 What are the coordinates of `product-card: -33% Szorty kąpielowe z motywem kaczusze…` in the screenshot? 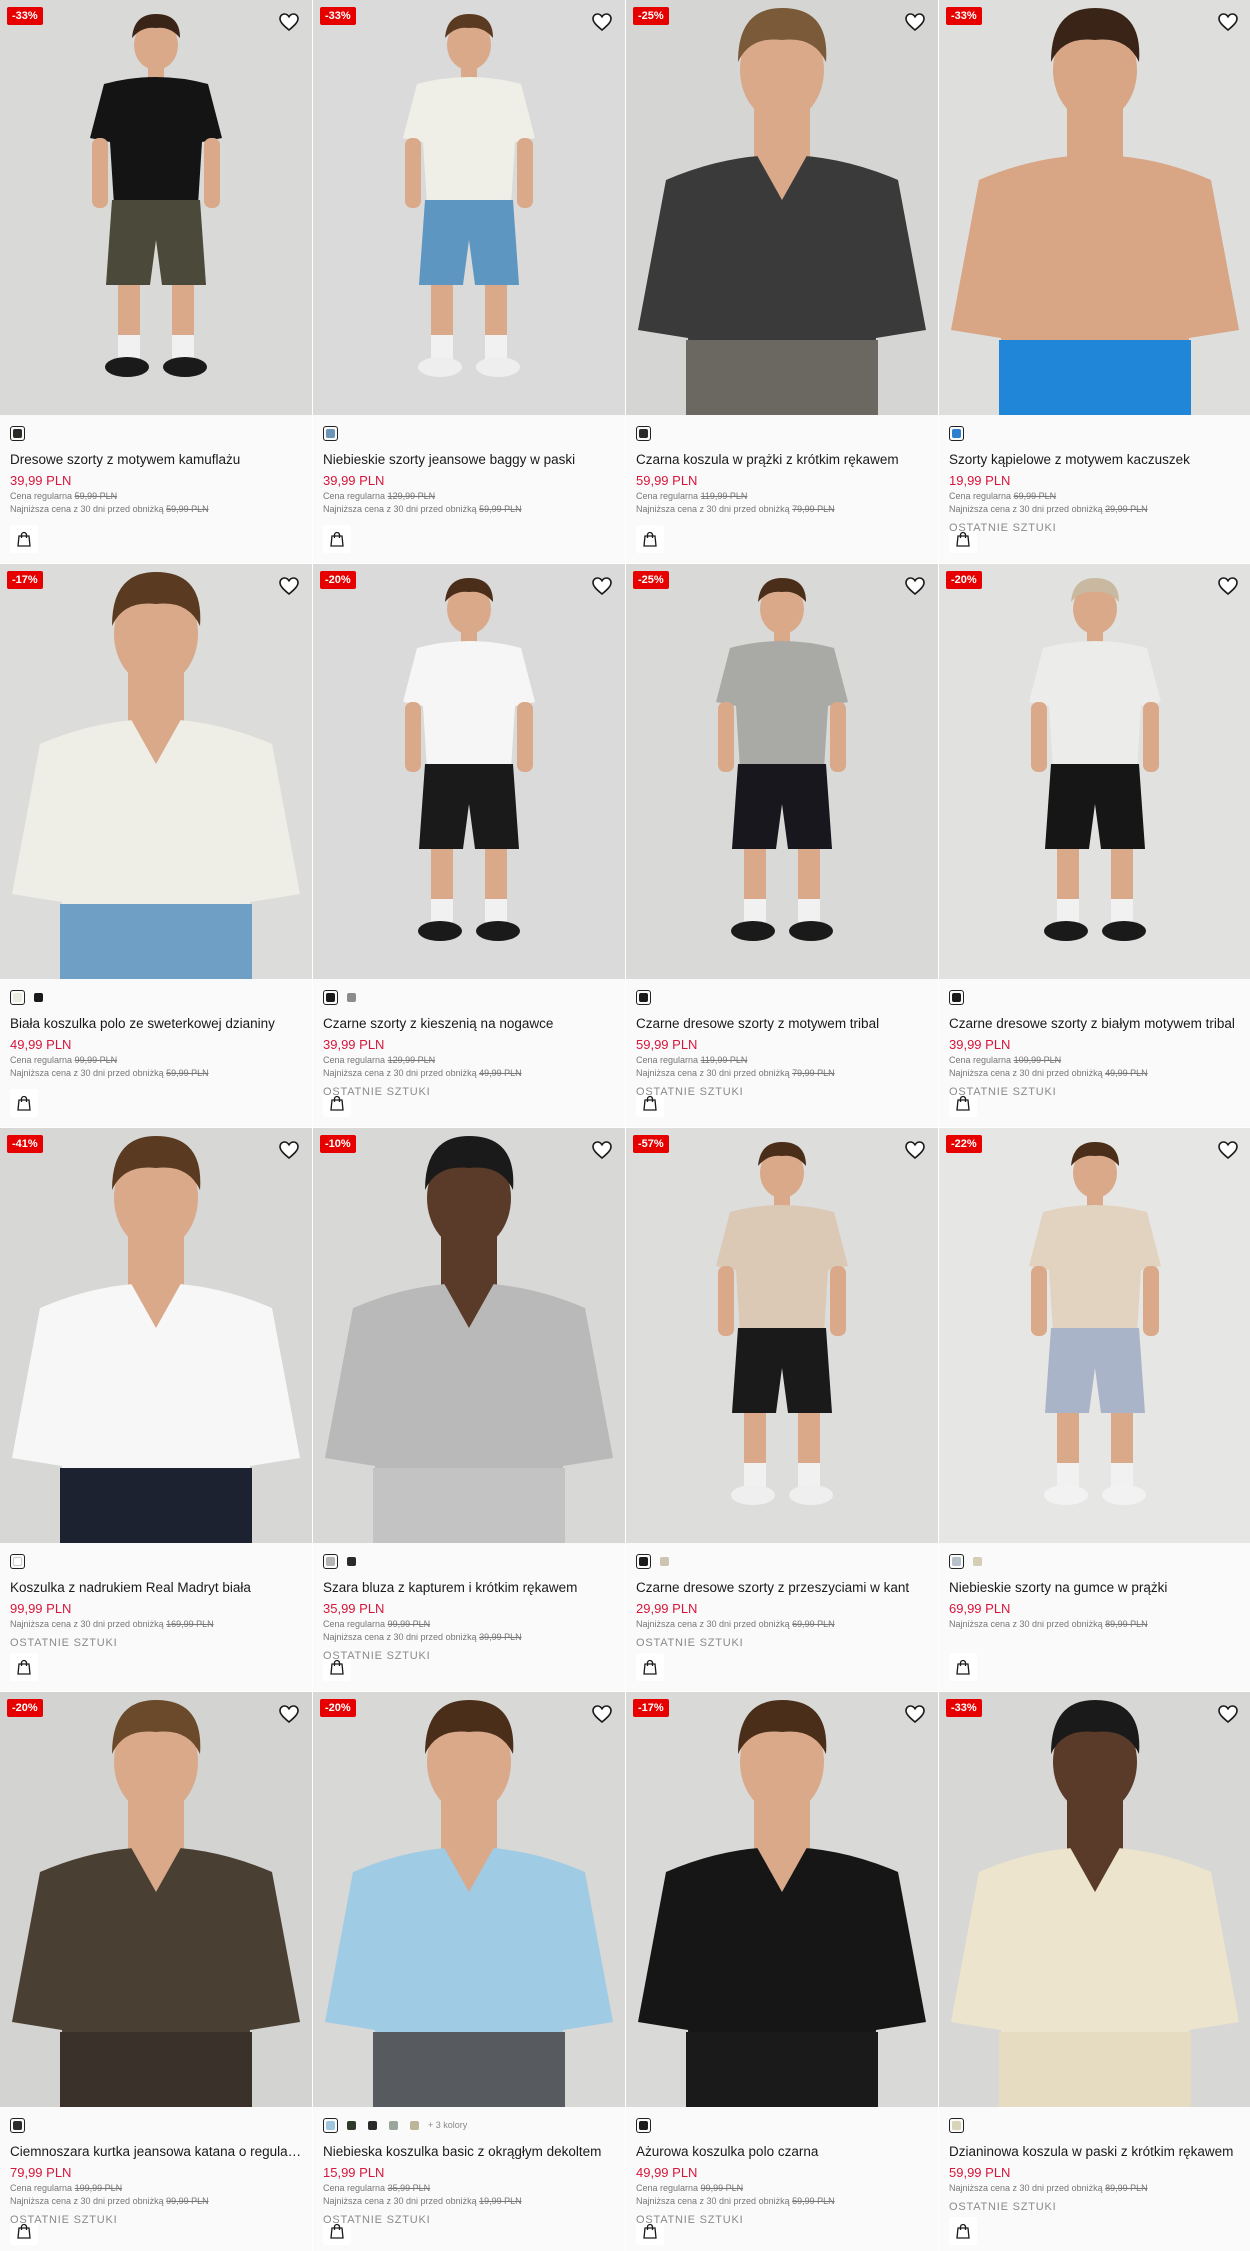 It's located at (1094, 281).